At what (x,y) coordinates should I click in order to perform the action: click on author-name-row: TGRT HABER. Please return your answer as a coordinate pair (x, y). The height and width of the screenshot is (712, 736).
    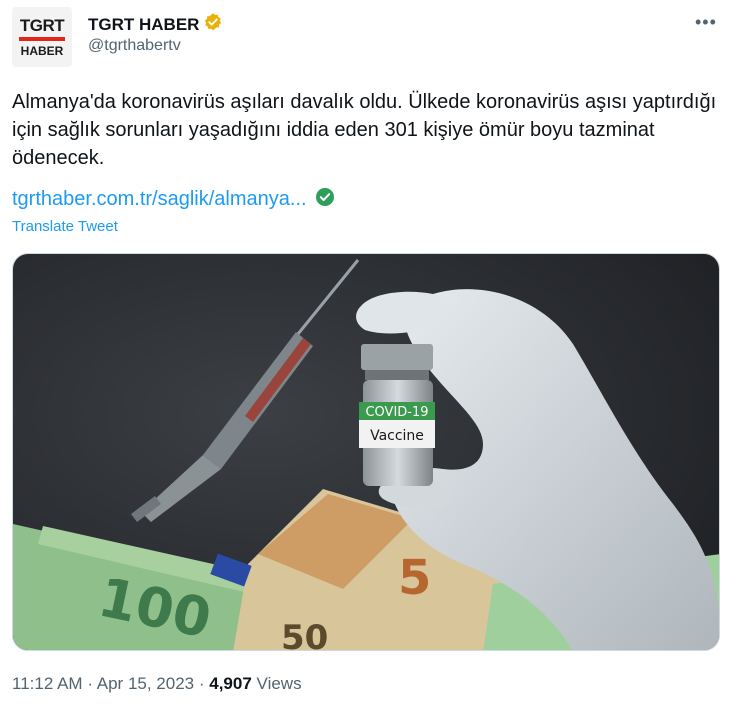
    Looking at the image, I should click on (155, 24).